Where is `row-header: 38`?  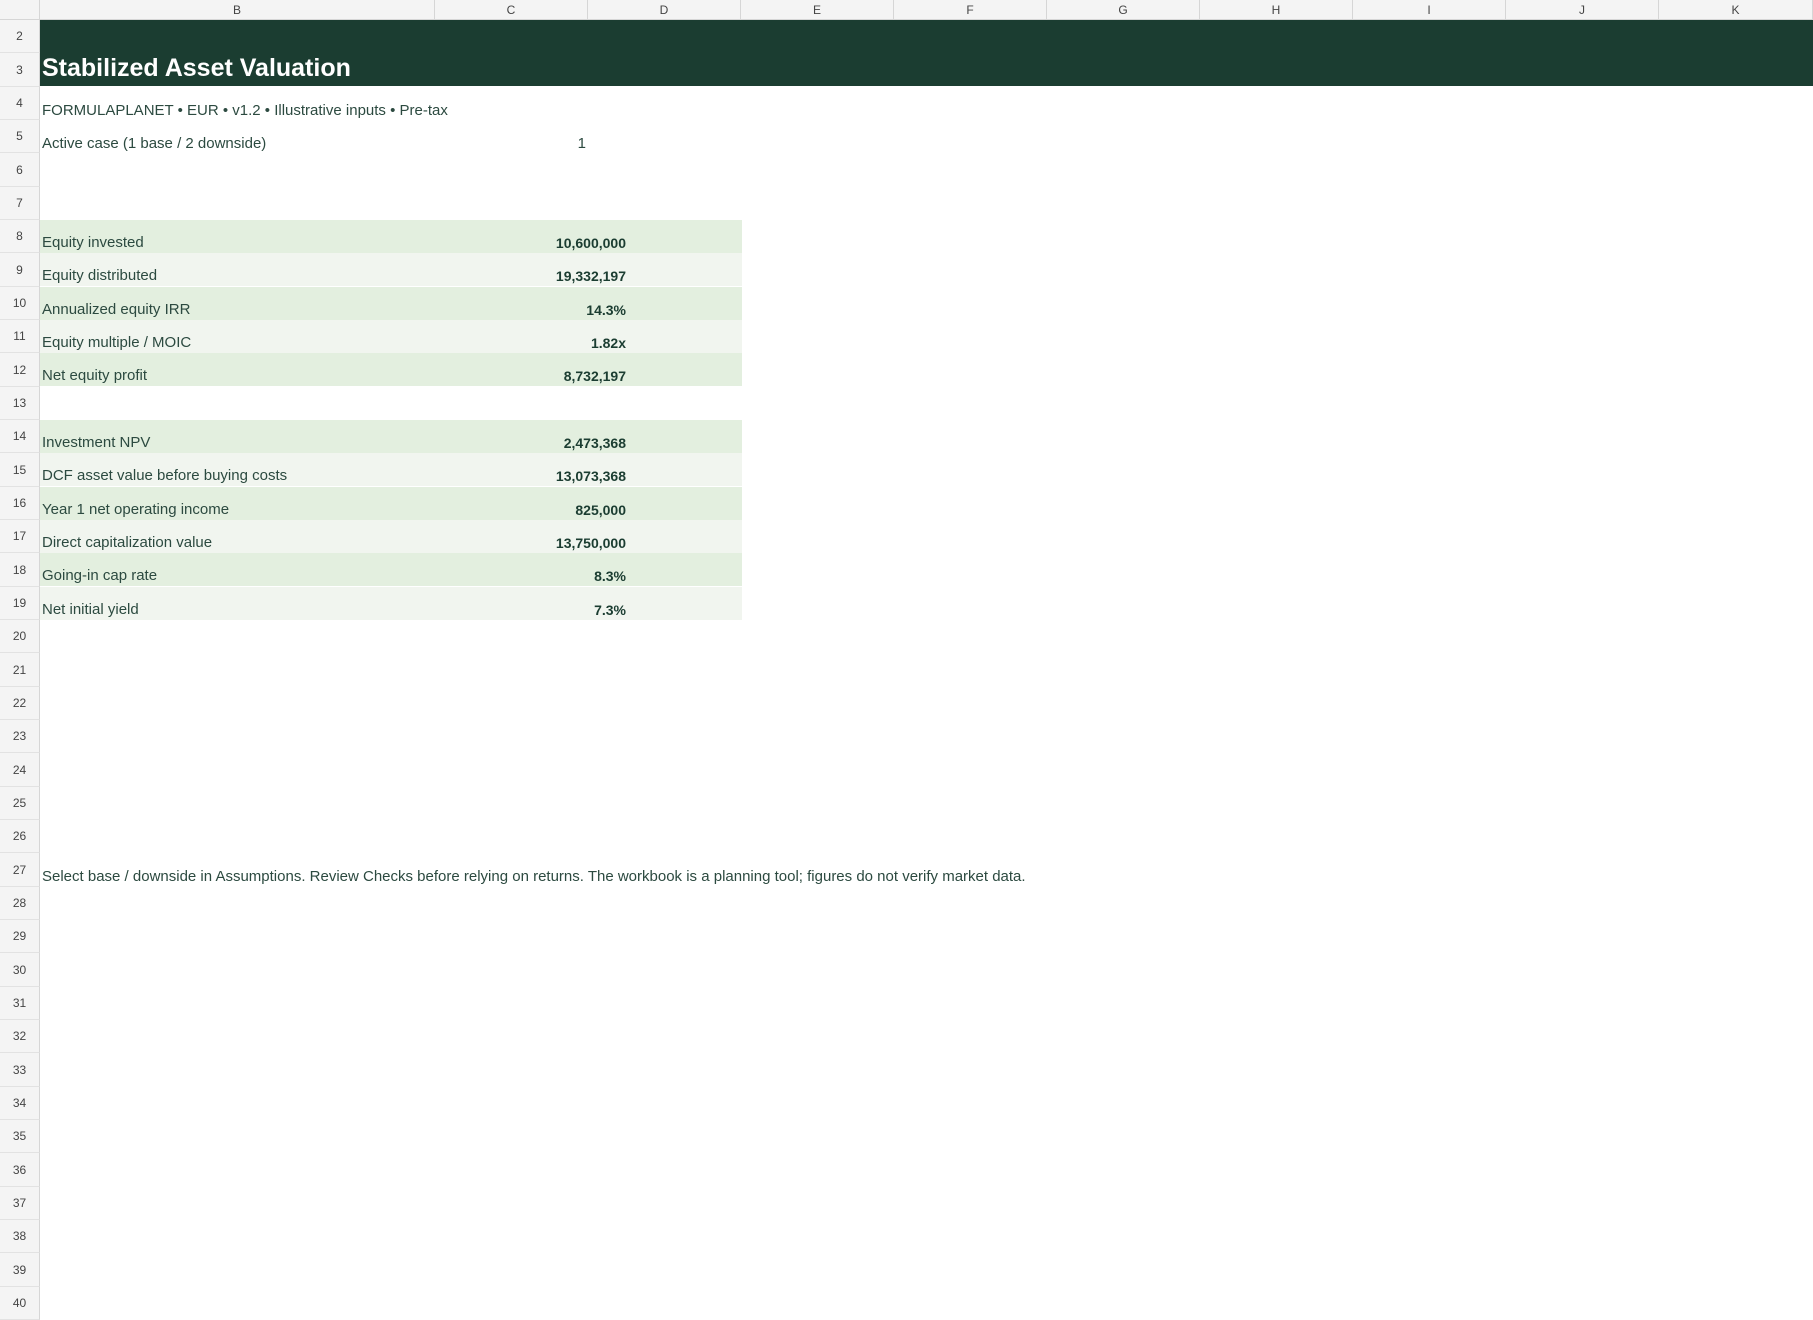 row-header: 38 is located at coordinates (20, 1236).